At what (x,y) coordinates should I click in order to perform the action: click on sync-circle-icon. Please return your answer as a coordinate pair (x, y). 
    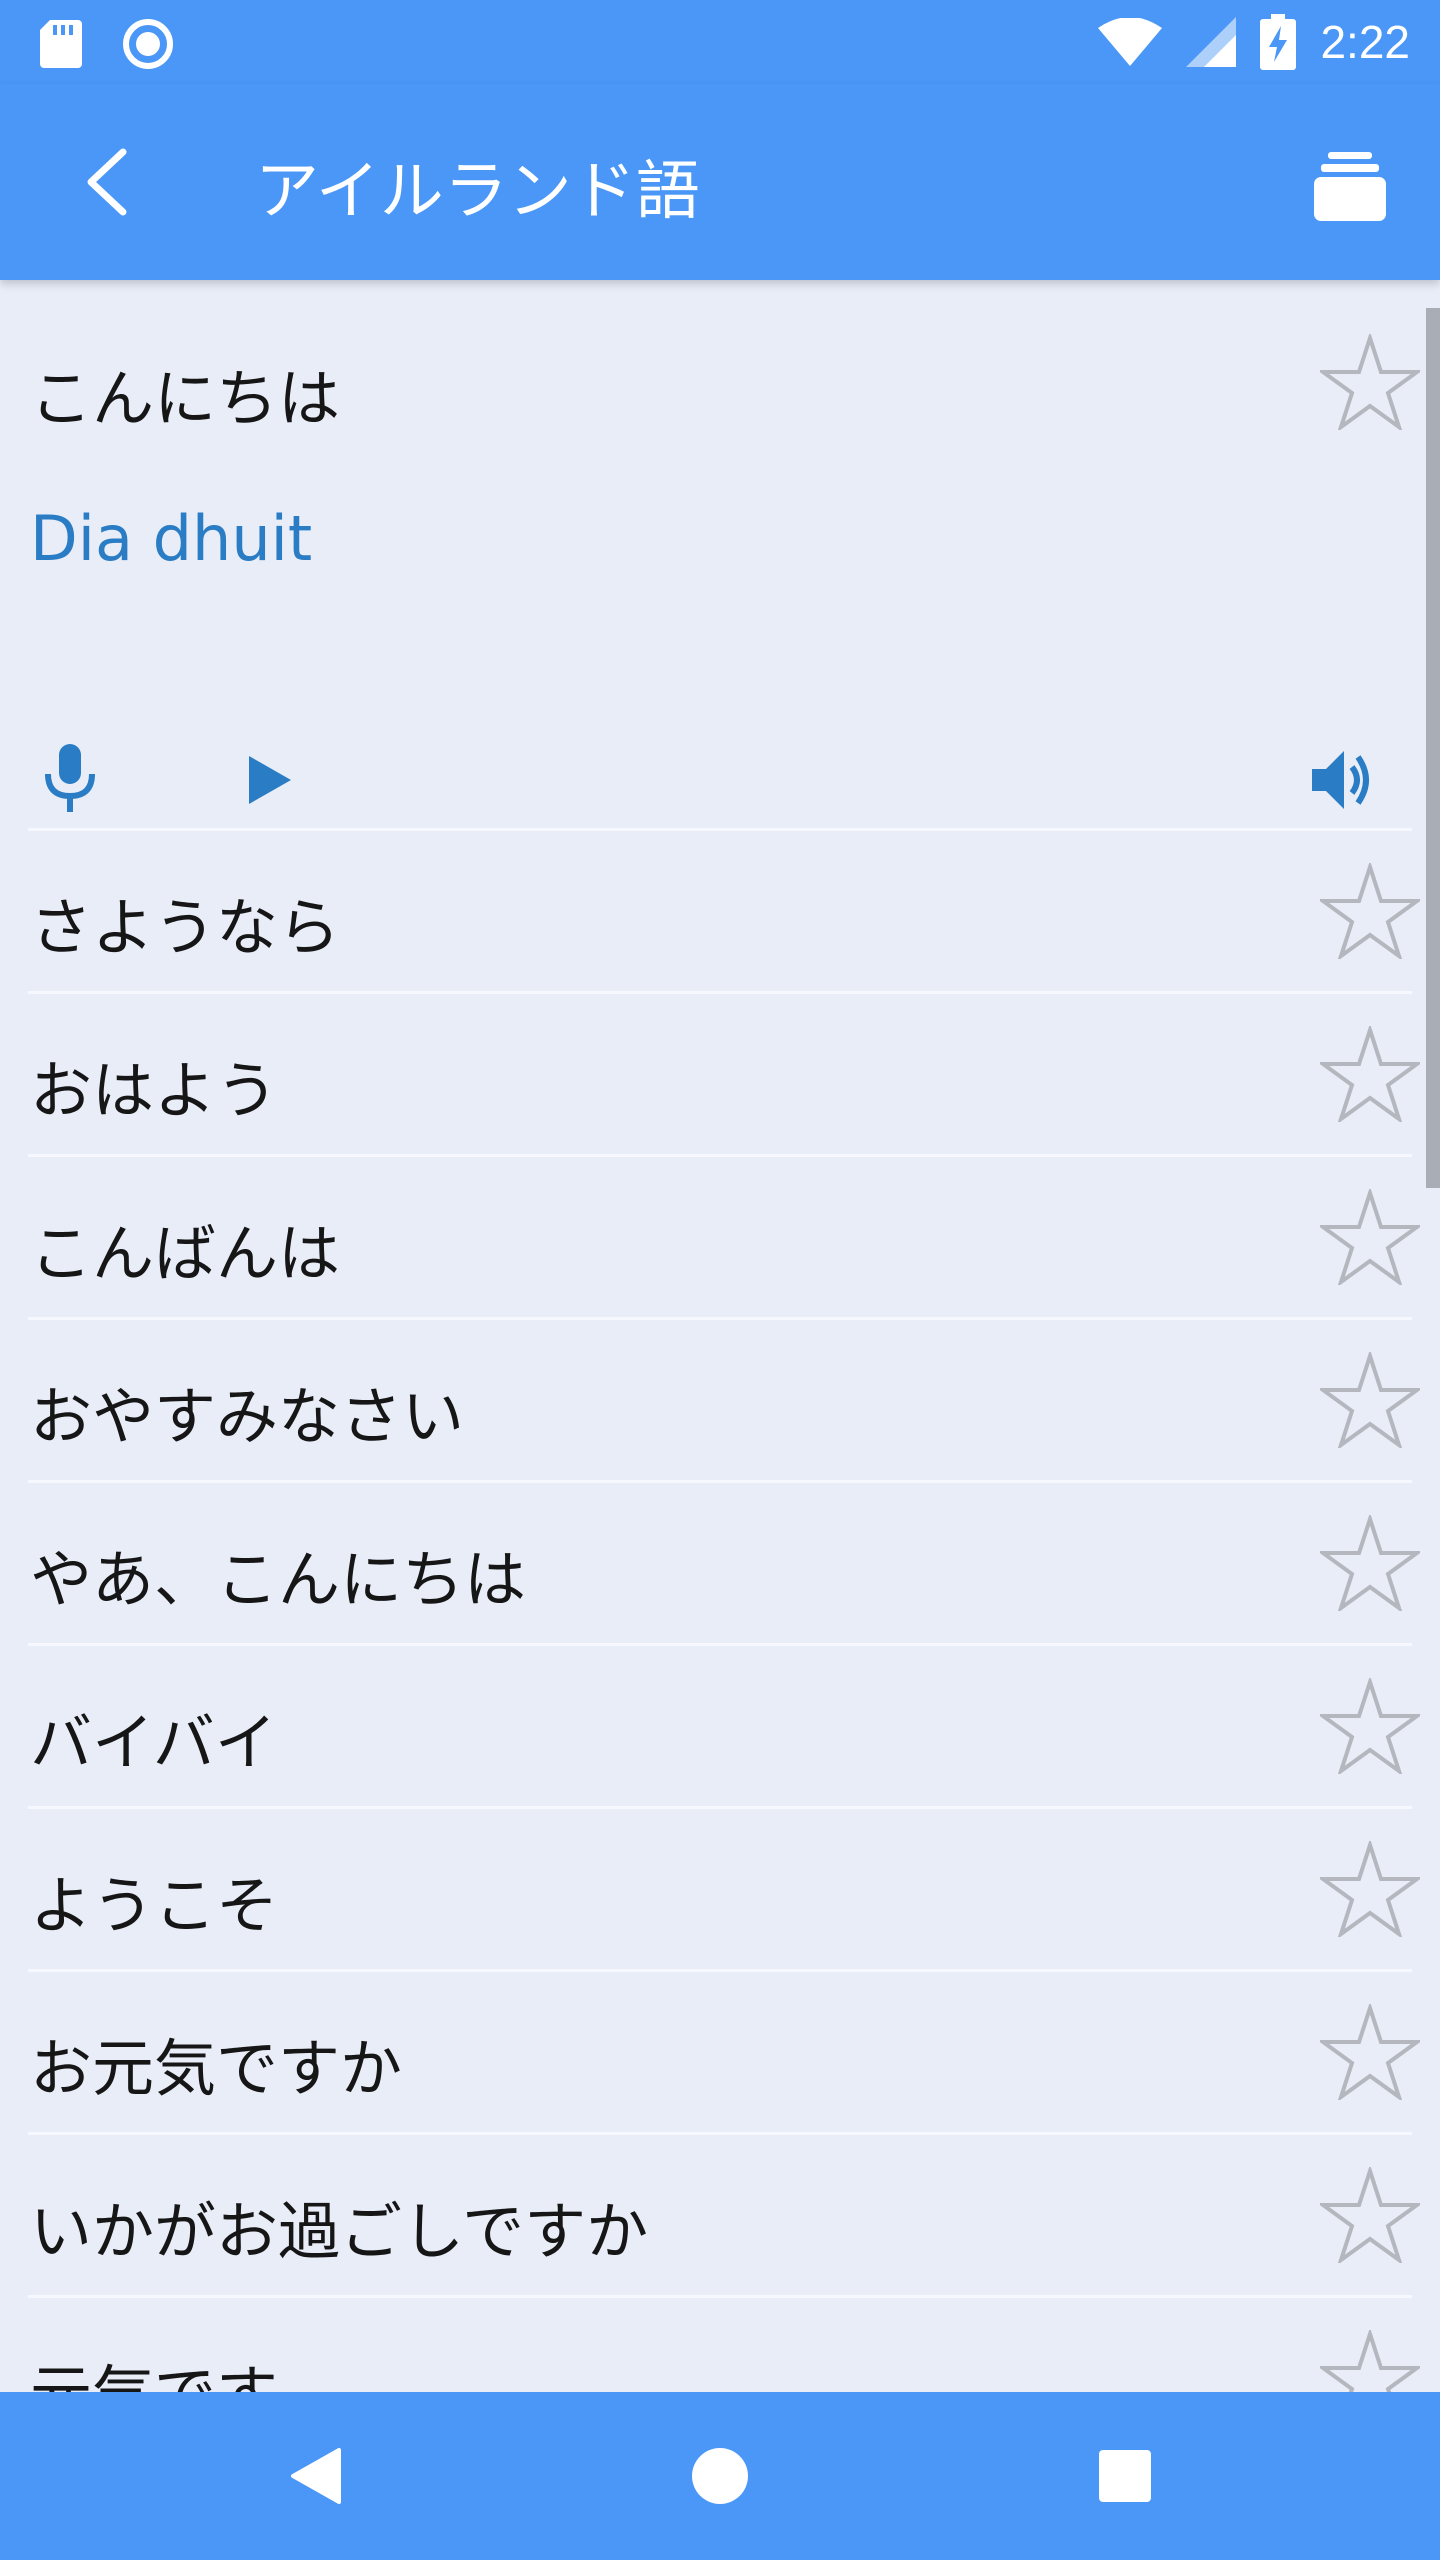
    Looking at the image, I should click on (148, 44).